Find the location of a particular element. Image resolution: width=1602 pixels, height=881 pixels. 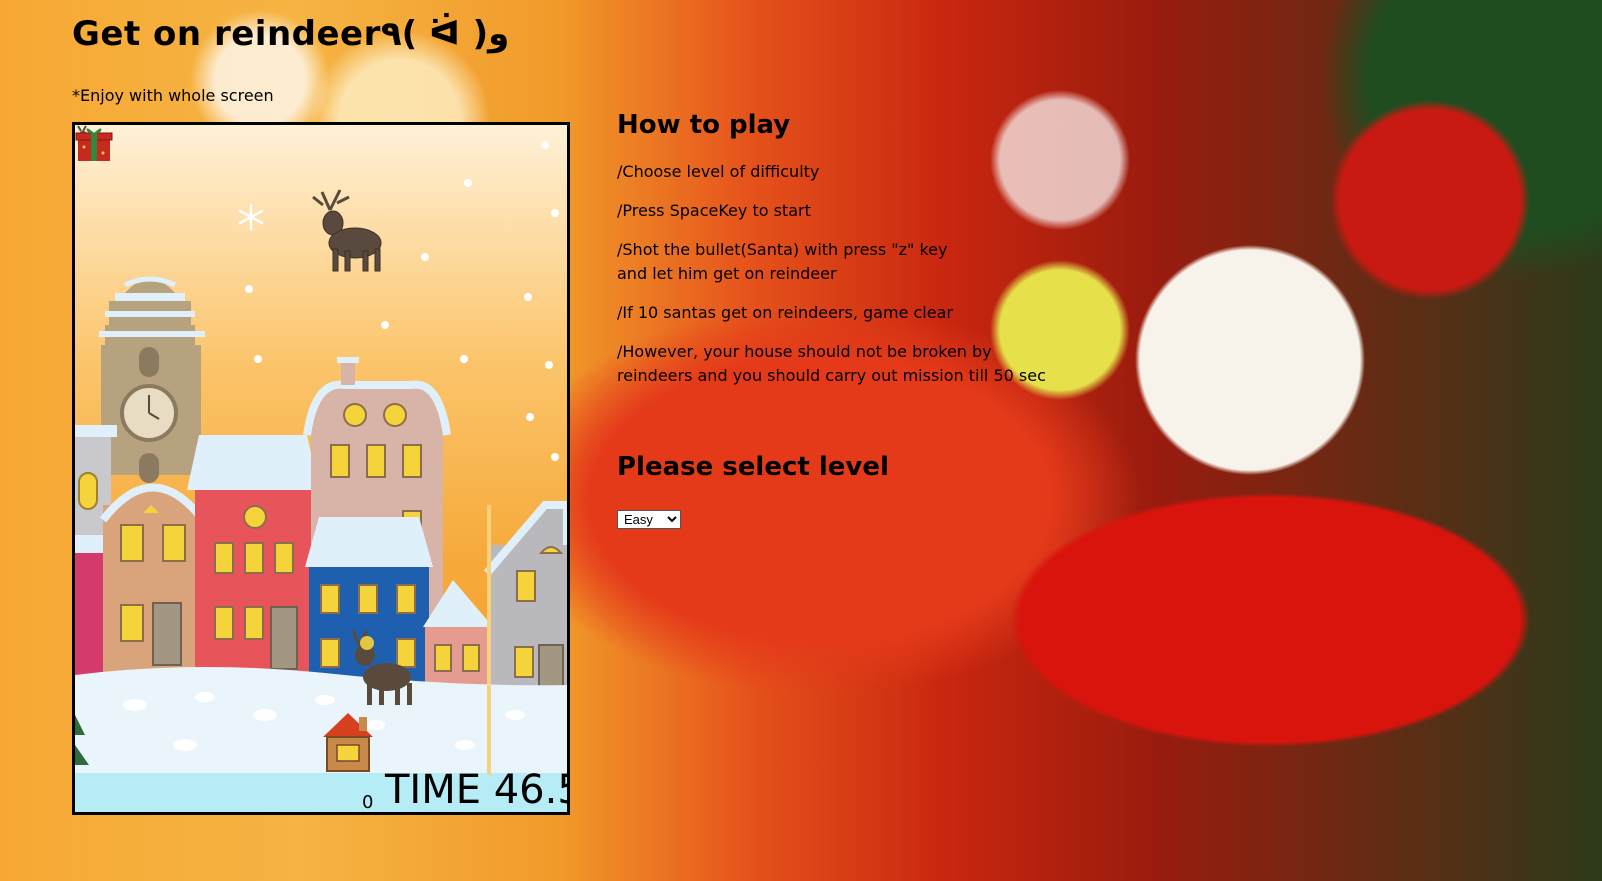

reindeer-enemy-top is located at coordinates (347, 230).